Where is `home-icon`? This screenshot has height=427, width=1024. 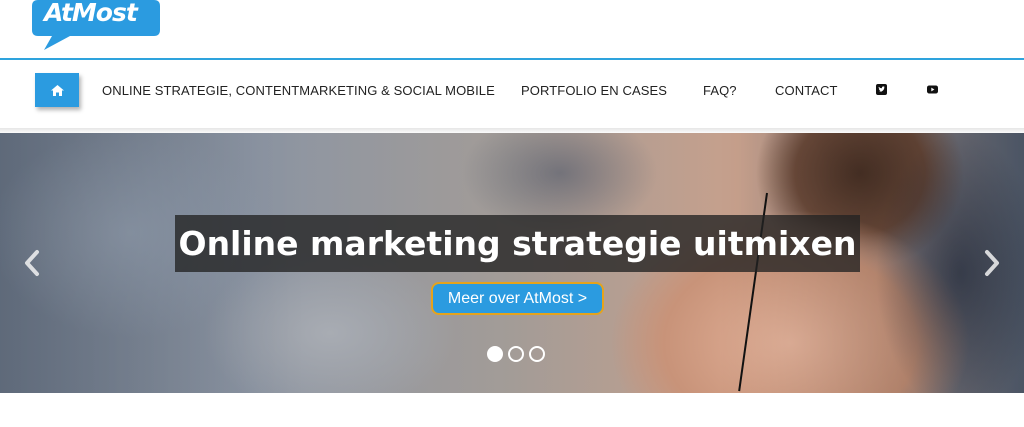
home-icon is located at coordinates (57, 90).